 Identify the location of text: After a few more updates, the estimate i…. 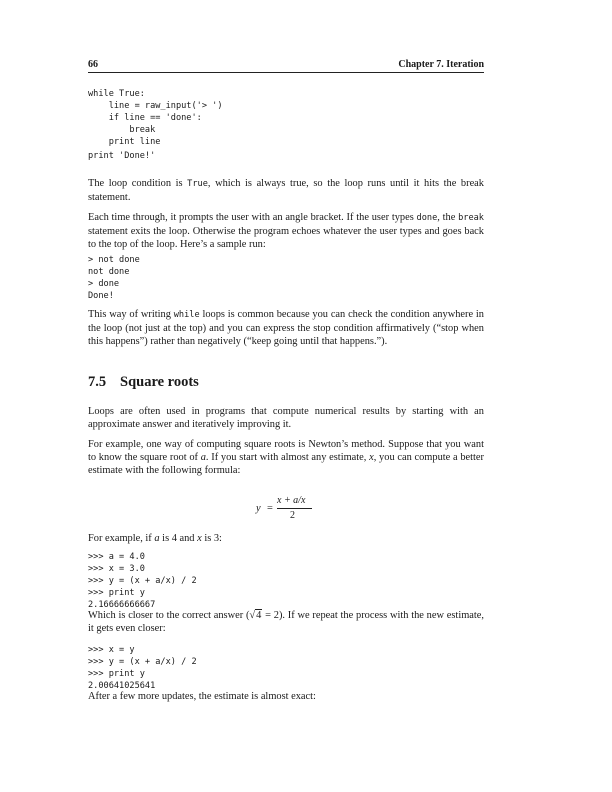
(202, 696).